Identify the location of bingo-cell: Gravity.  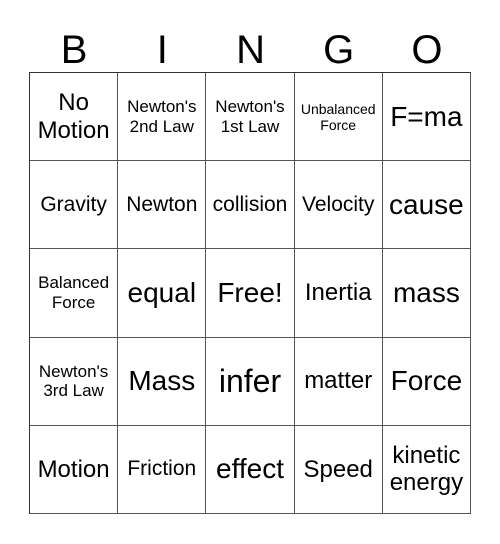
(74, 205).